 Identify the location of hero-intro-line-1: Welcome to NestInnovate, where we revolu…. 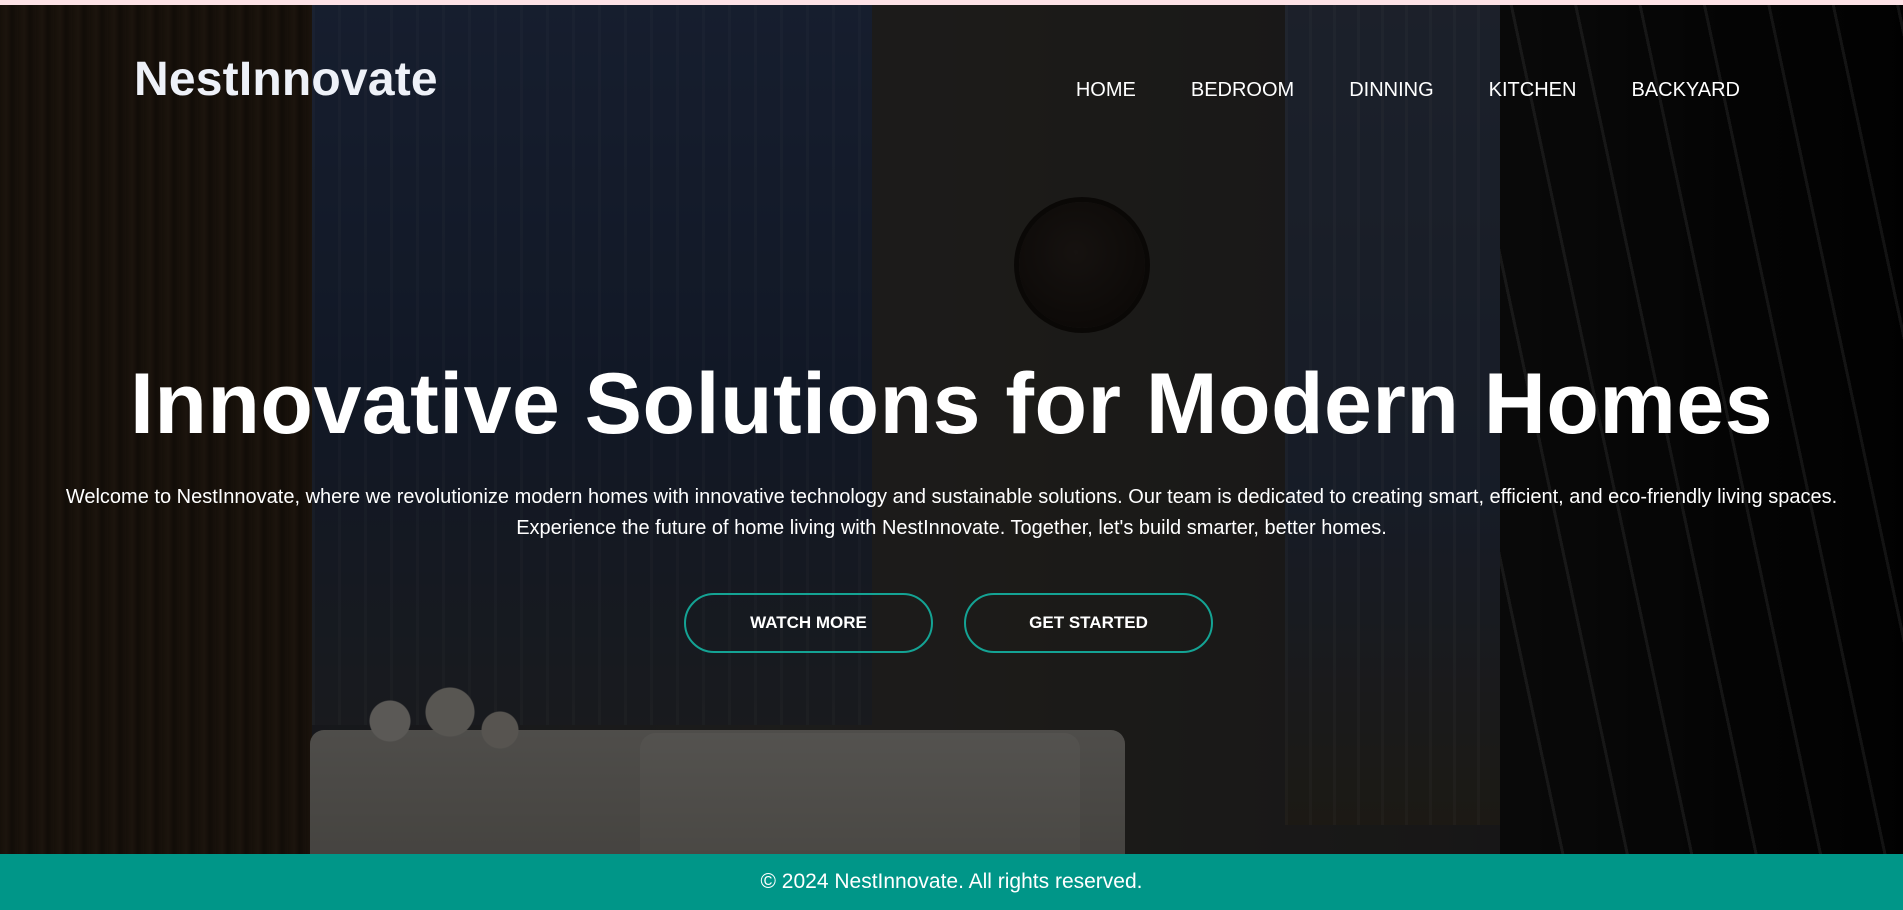
(951, 497).